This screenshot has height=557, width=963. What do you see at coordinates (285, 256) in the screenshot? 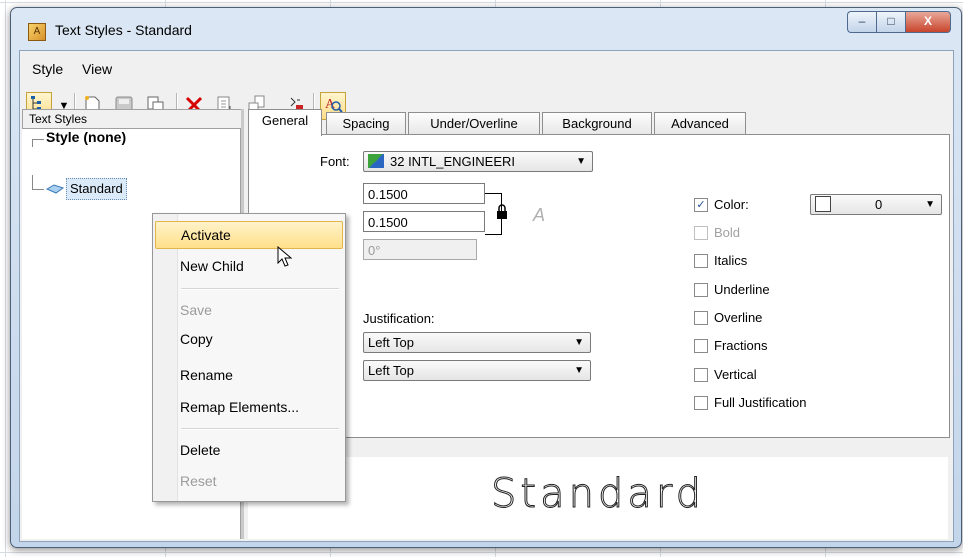
I see `mouse-pointer-icon` at bounding box center [285, 256].